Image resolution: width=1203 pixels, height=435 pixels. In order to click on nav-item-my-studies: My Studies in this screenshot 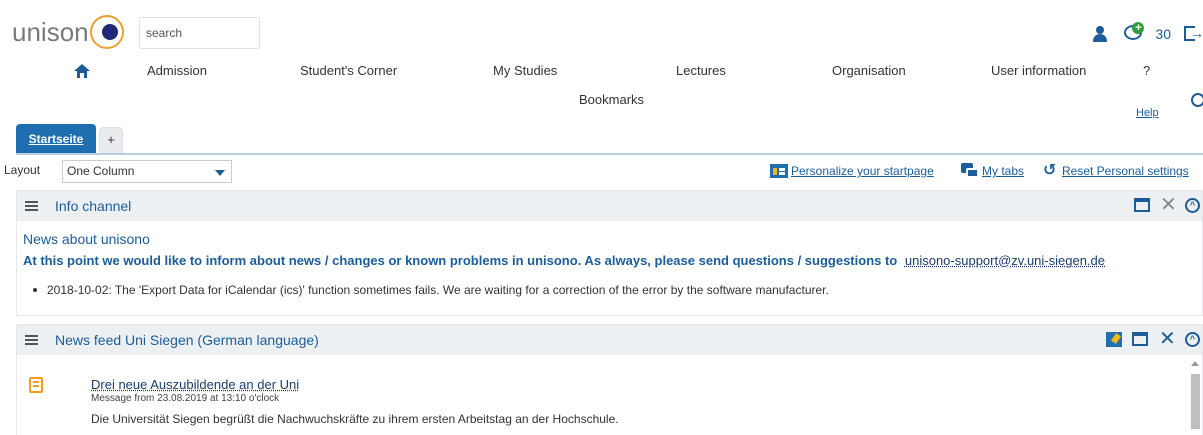, I will do `click(525, 71)`.